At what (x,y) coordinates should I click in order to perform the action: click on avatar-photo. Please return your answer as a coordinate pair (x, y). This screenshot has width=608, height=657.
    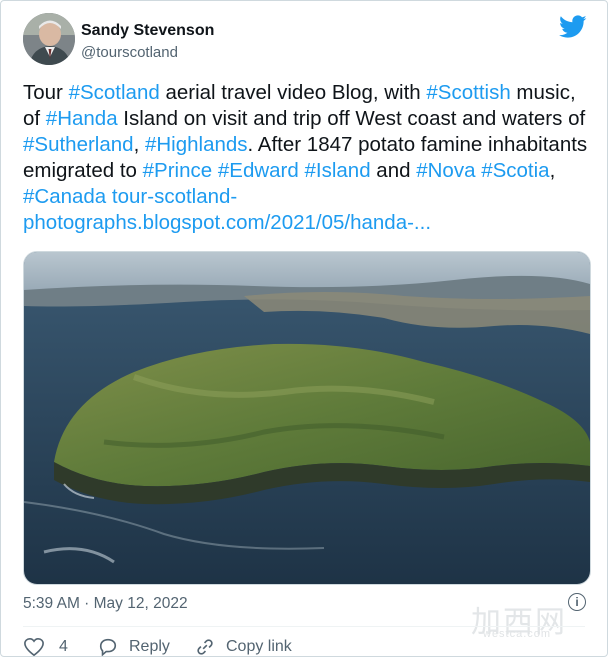
    Looking at the image, I should click on (49, 39).